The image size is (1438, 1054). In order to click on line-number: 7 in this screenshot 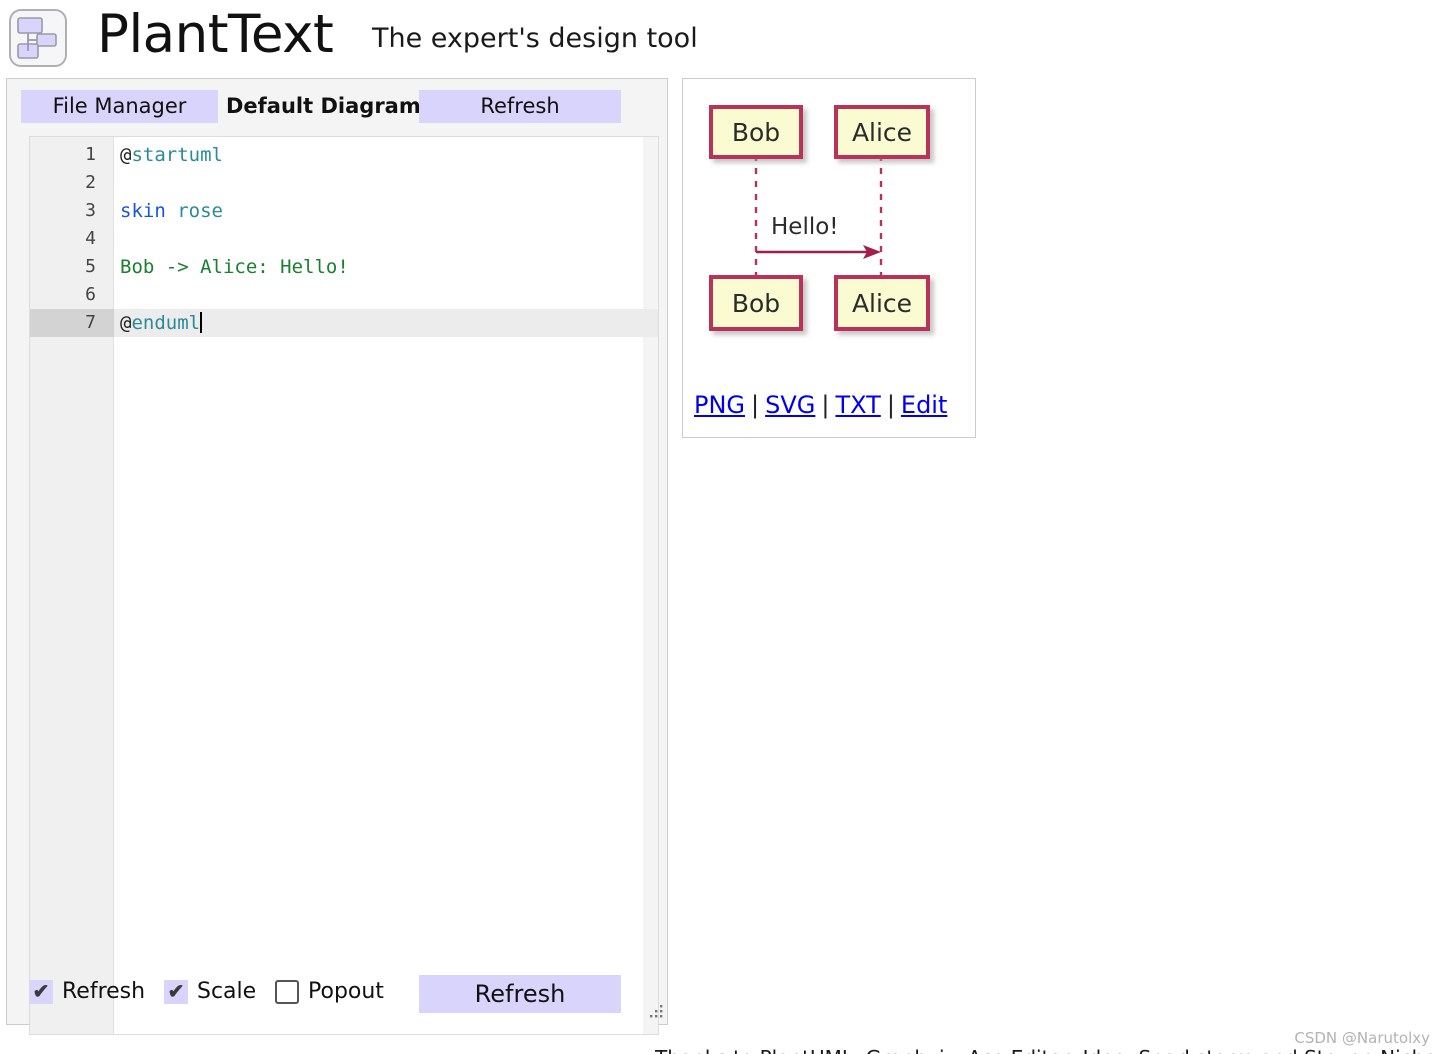, I will do `click(72, 323)`.